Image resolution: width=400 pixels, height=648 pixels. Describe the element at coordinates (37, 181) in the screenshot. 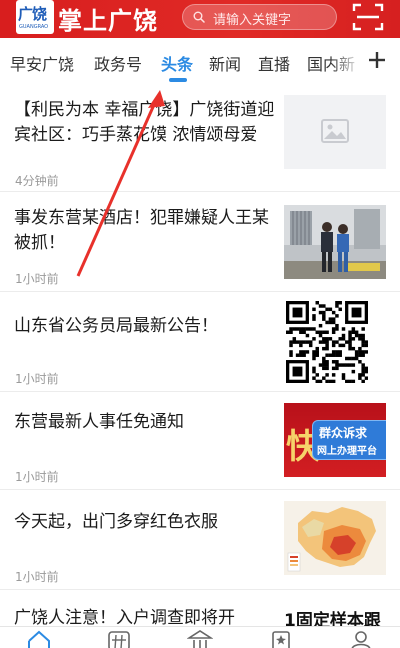

I see `news-time: 4分钟前` at that location.